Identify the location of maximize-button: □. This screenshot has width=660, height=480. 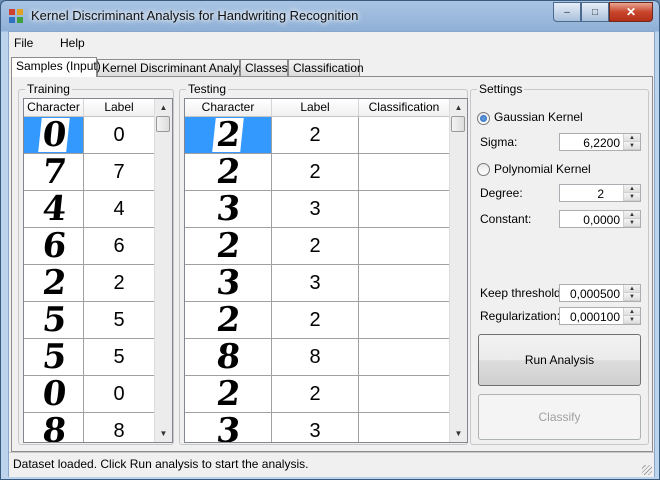
(595, 12).